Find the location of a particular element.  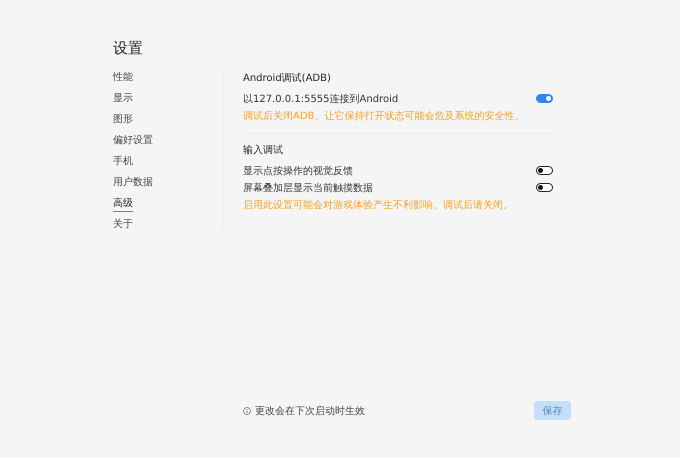

section-title: Android调试(ADB) is located at coordinates (287, 78).